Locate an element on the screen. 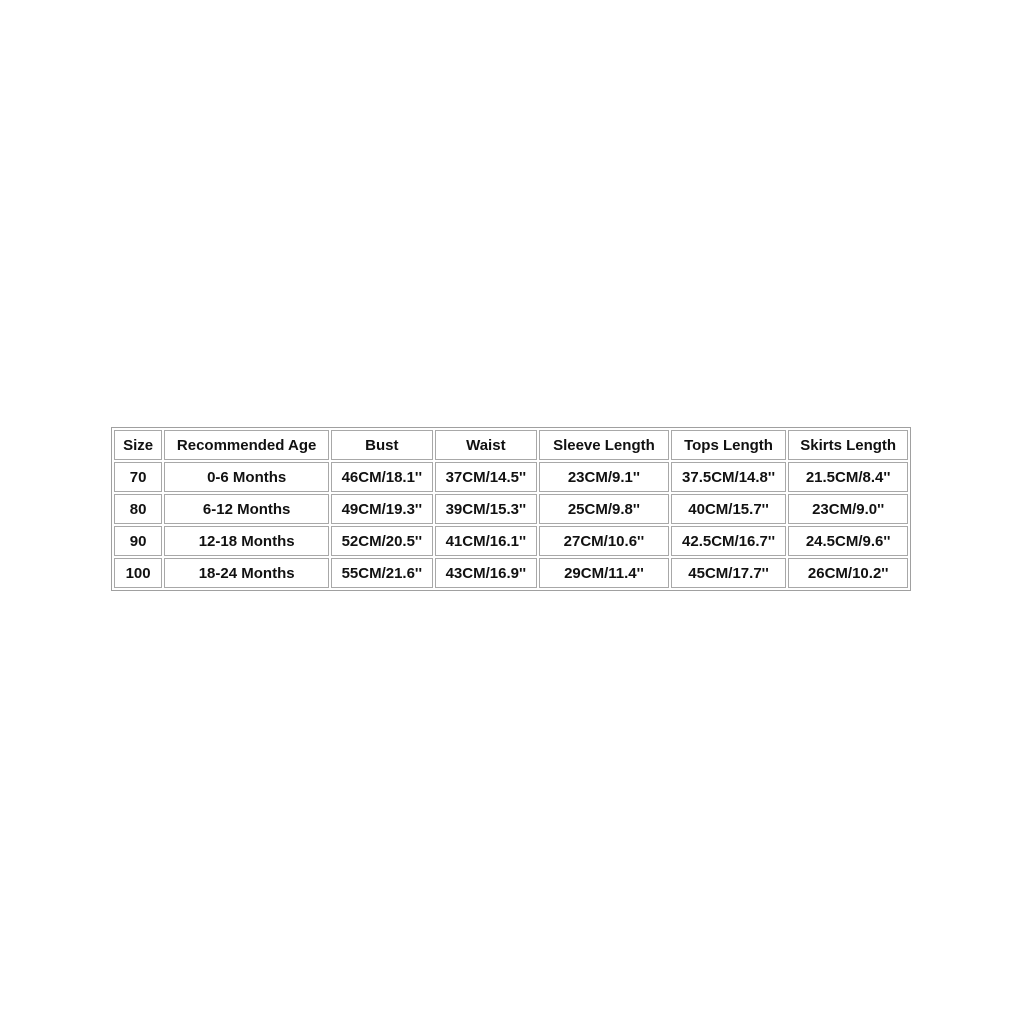 The height and width of the screenshot is (1024, 1024). cell-sleeve-length: 25CM/9.8'' is located at coordinates (604, 509).